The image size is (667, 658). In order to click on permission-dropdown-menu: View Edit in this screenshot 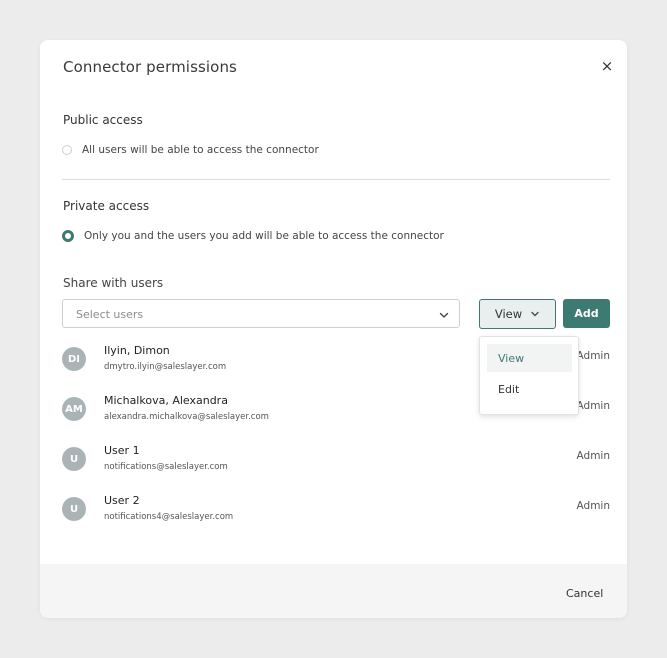, I will do `click(529, 375)`.